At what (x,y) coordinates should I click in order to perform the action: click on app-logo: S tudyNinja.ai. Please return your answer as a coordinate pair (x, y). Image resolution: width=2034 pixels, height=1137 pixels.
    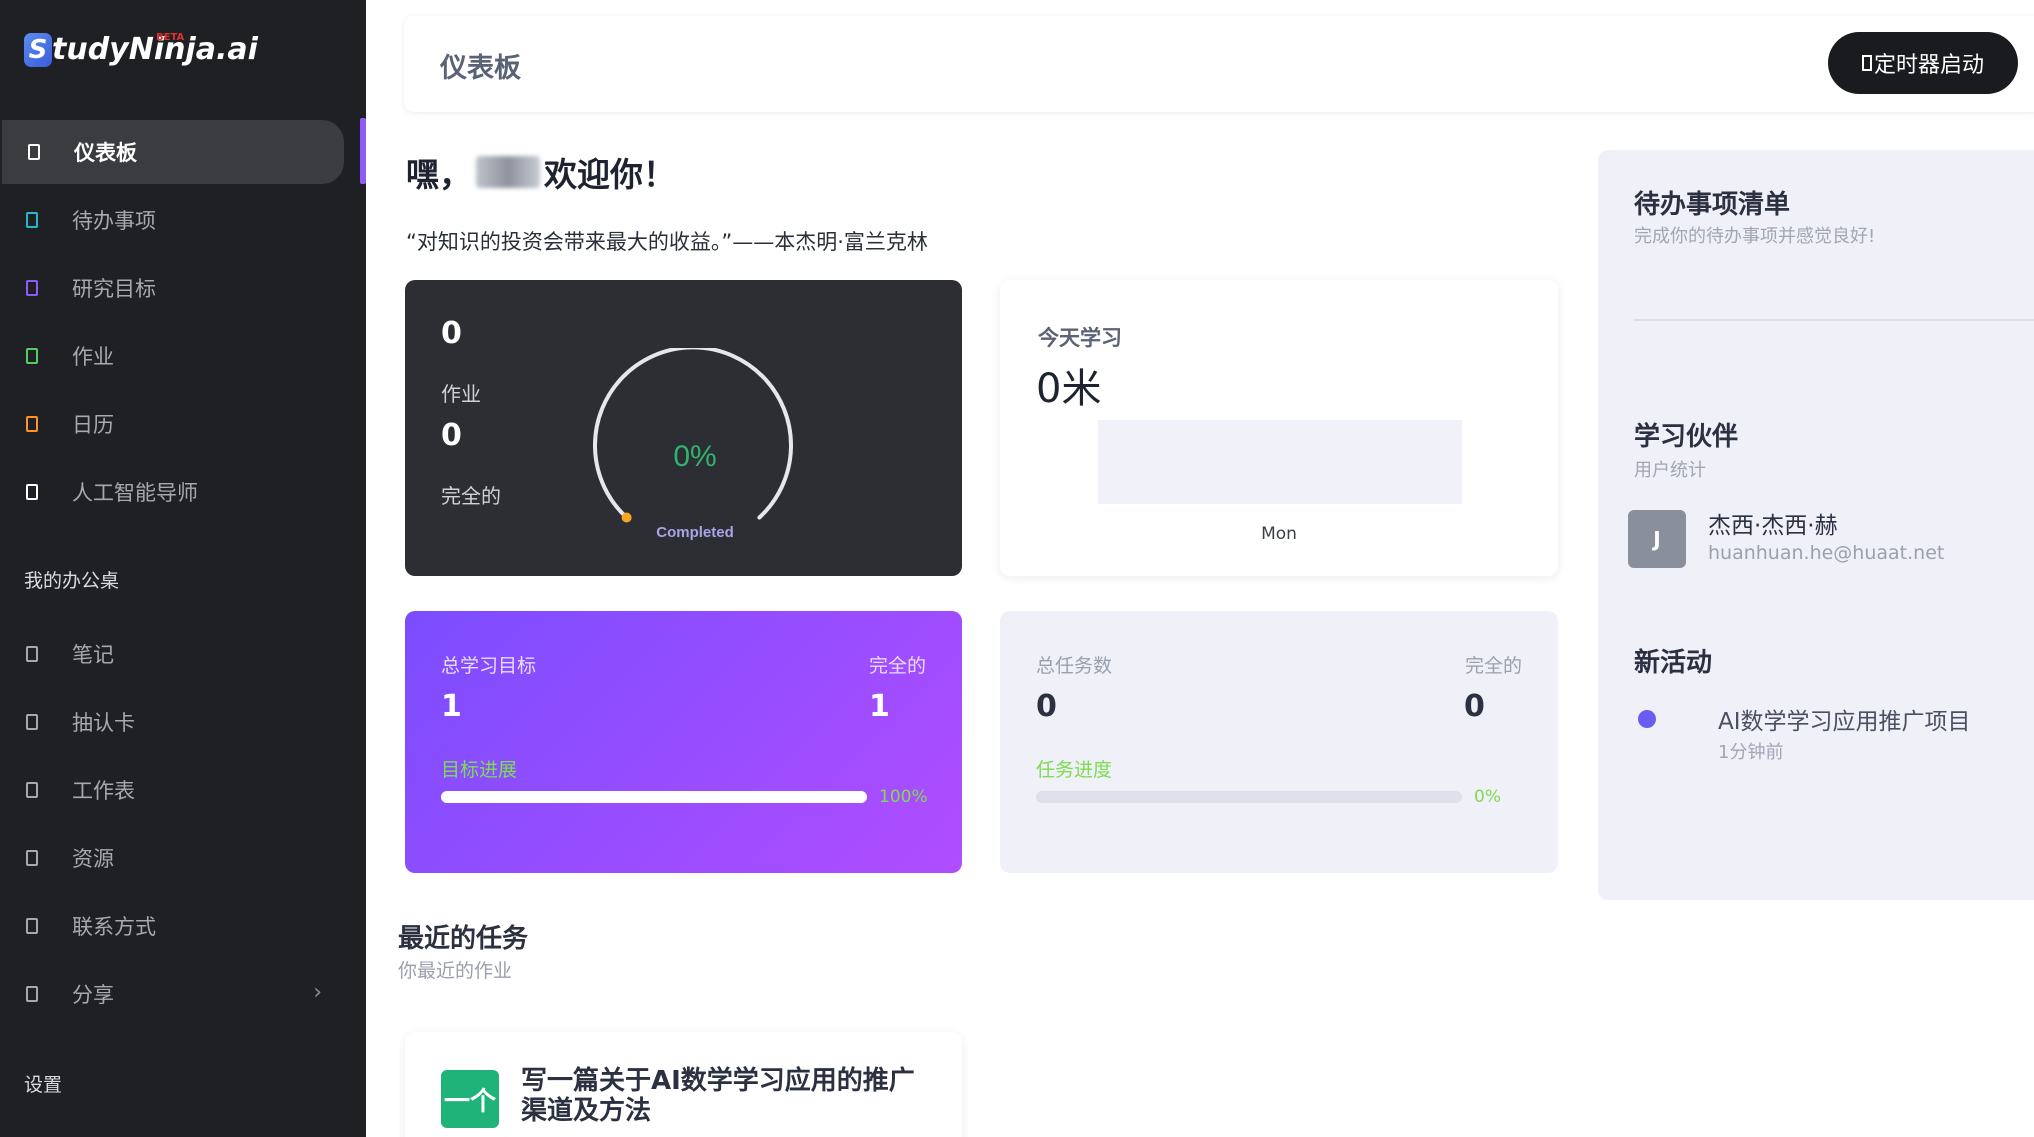
    Looking at the image, I should click on (141, 49).